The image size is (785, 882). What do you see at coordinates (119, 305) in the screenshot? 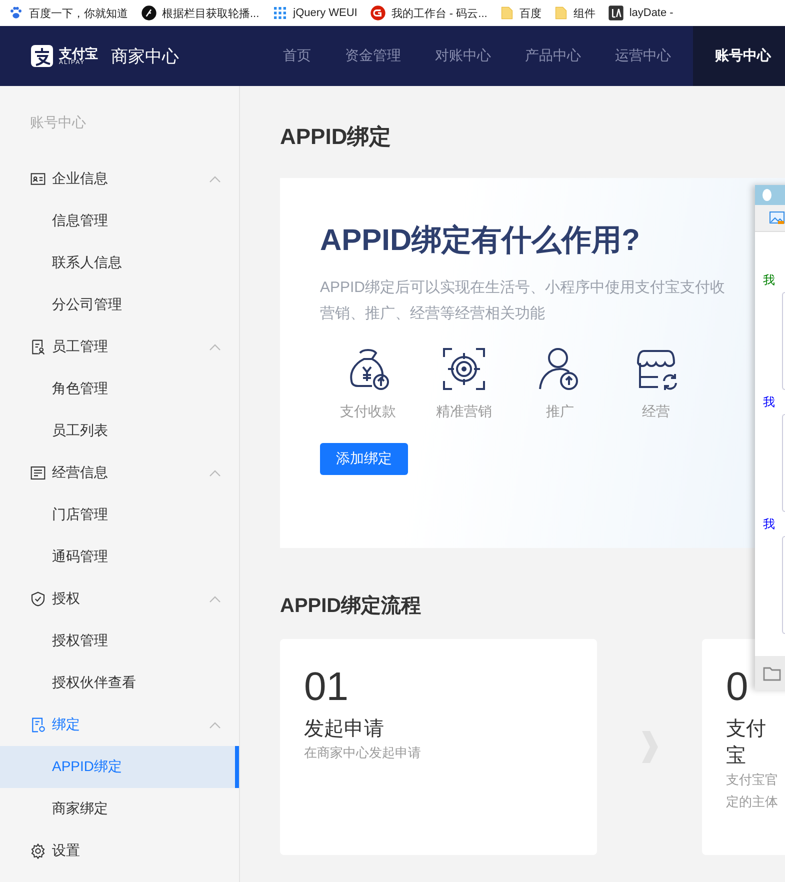
I see `sidebar-item: 分公司管理` at bounding box center [119, 305].